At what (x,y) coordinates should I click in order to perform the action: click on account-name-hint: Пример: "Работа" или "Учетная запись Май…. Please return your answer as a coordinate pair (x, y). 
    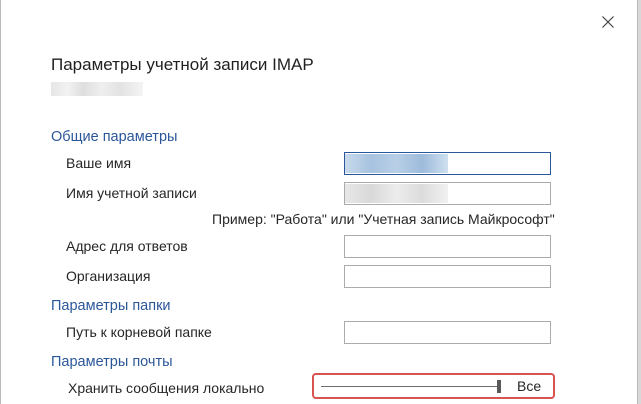
    Looking at the image, I should click on (383, 219).